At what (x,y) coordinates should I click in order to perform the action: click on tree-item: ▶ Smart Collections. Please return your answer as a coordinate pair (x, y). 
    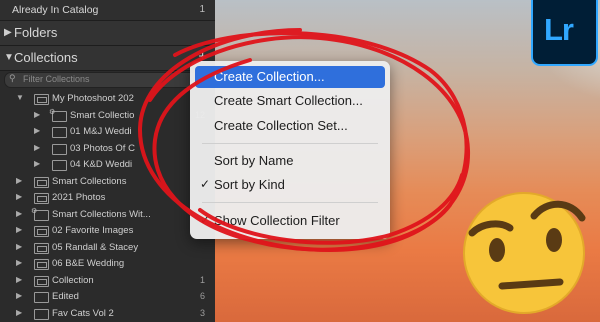
    Looking at the image, I should click on (107, 182).